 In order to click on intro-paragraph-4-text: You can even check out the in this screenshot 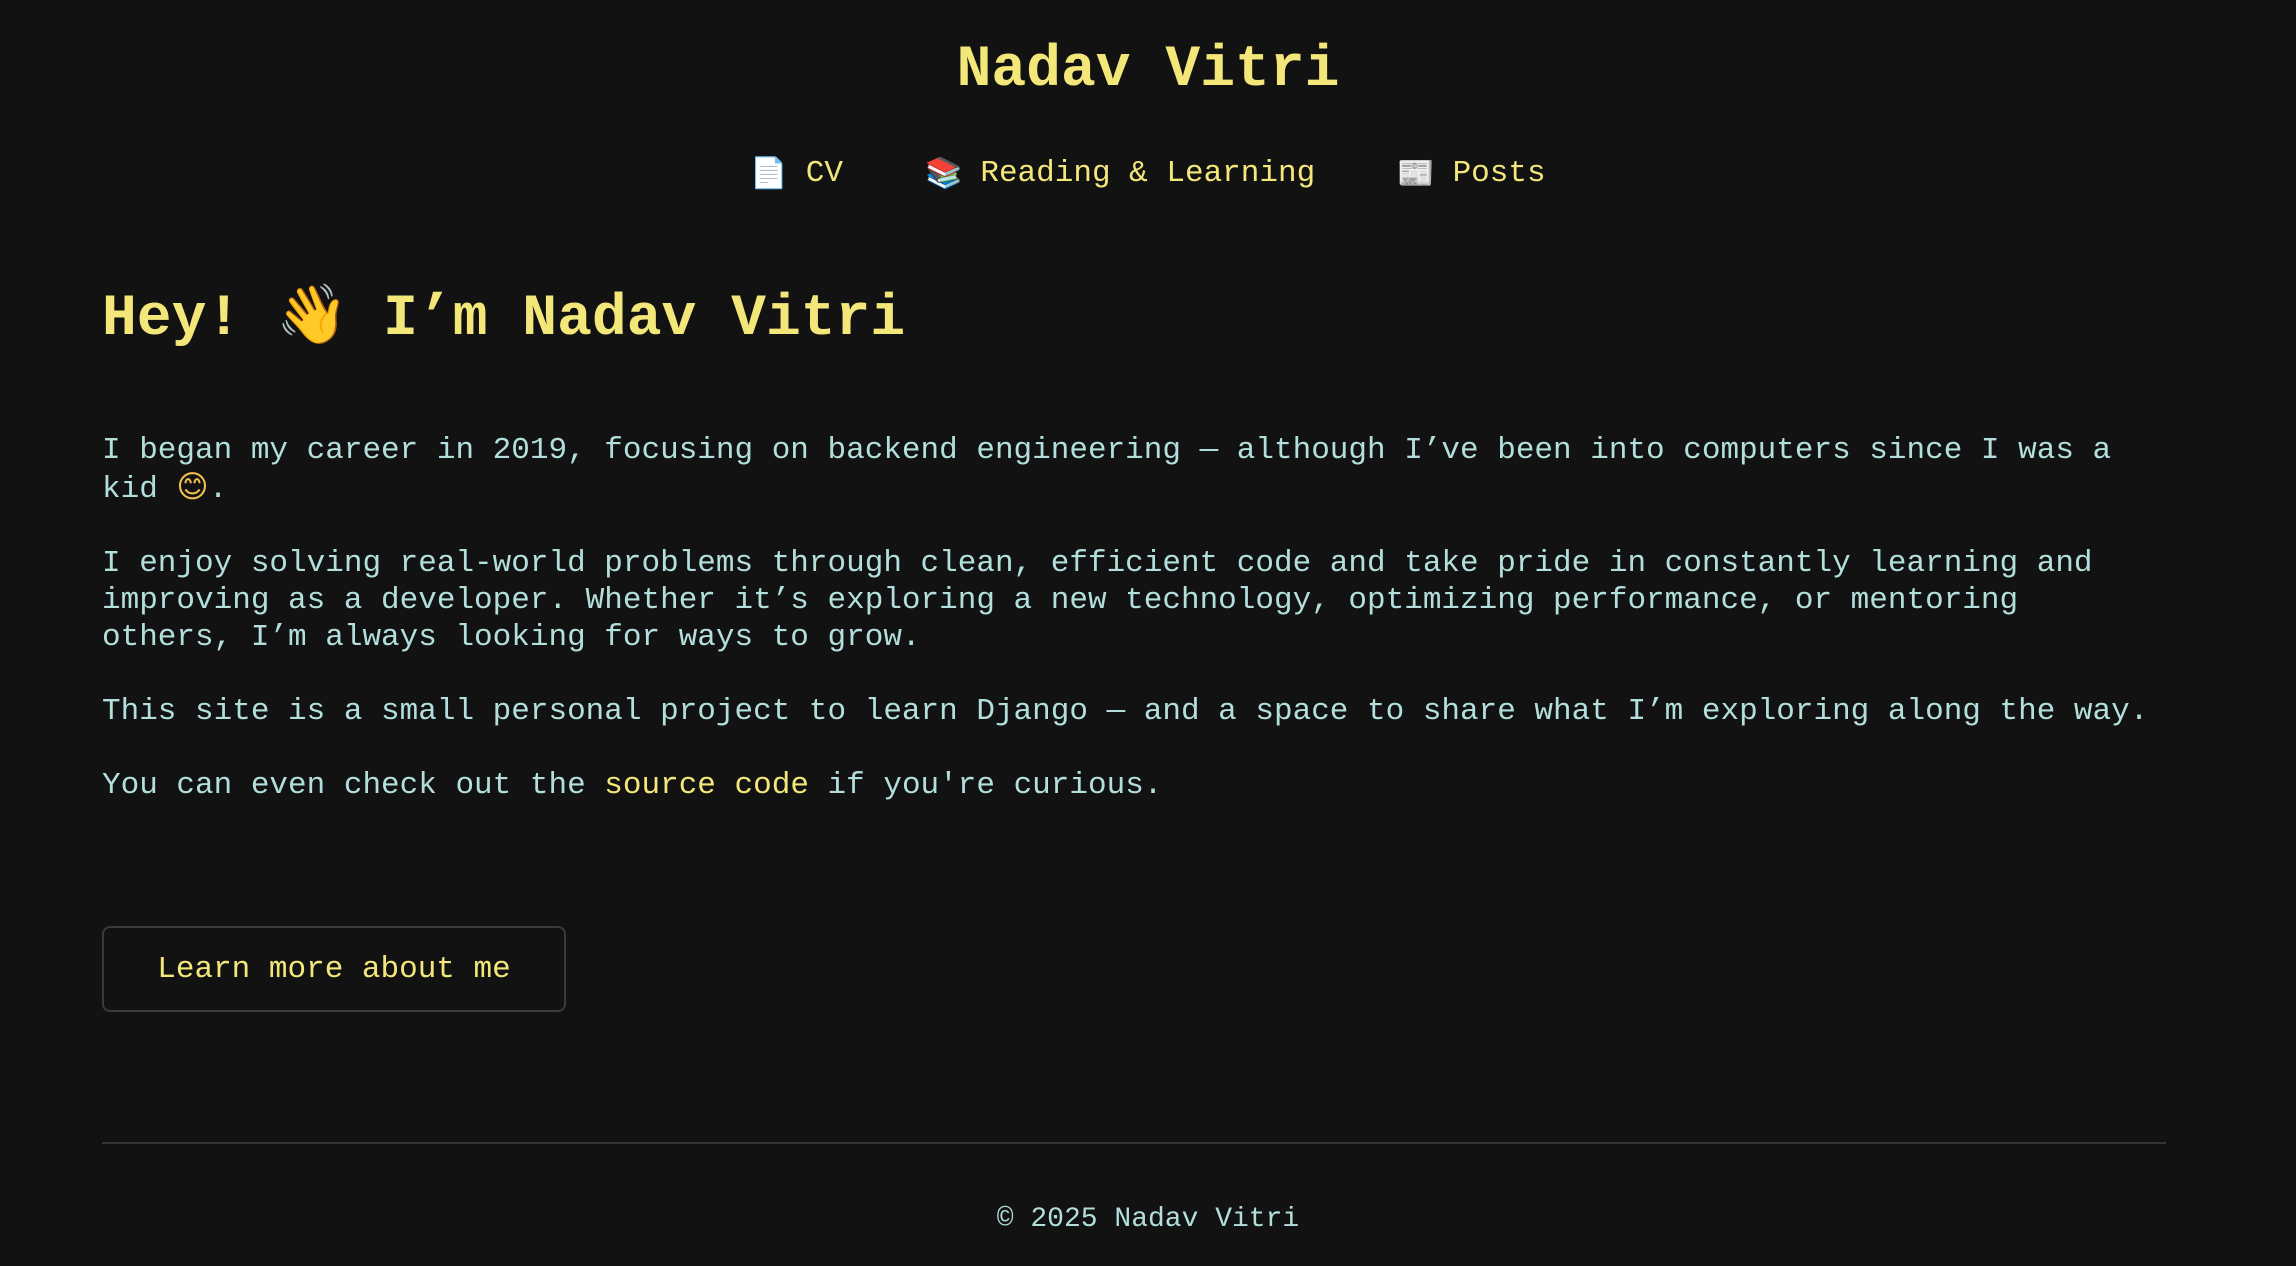, I will do `click(344, 785)`.